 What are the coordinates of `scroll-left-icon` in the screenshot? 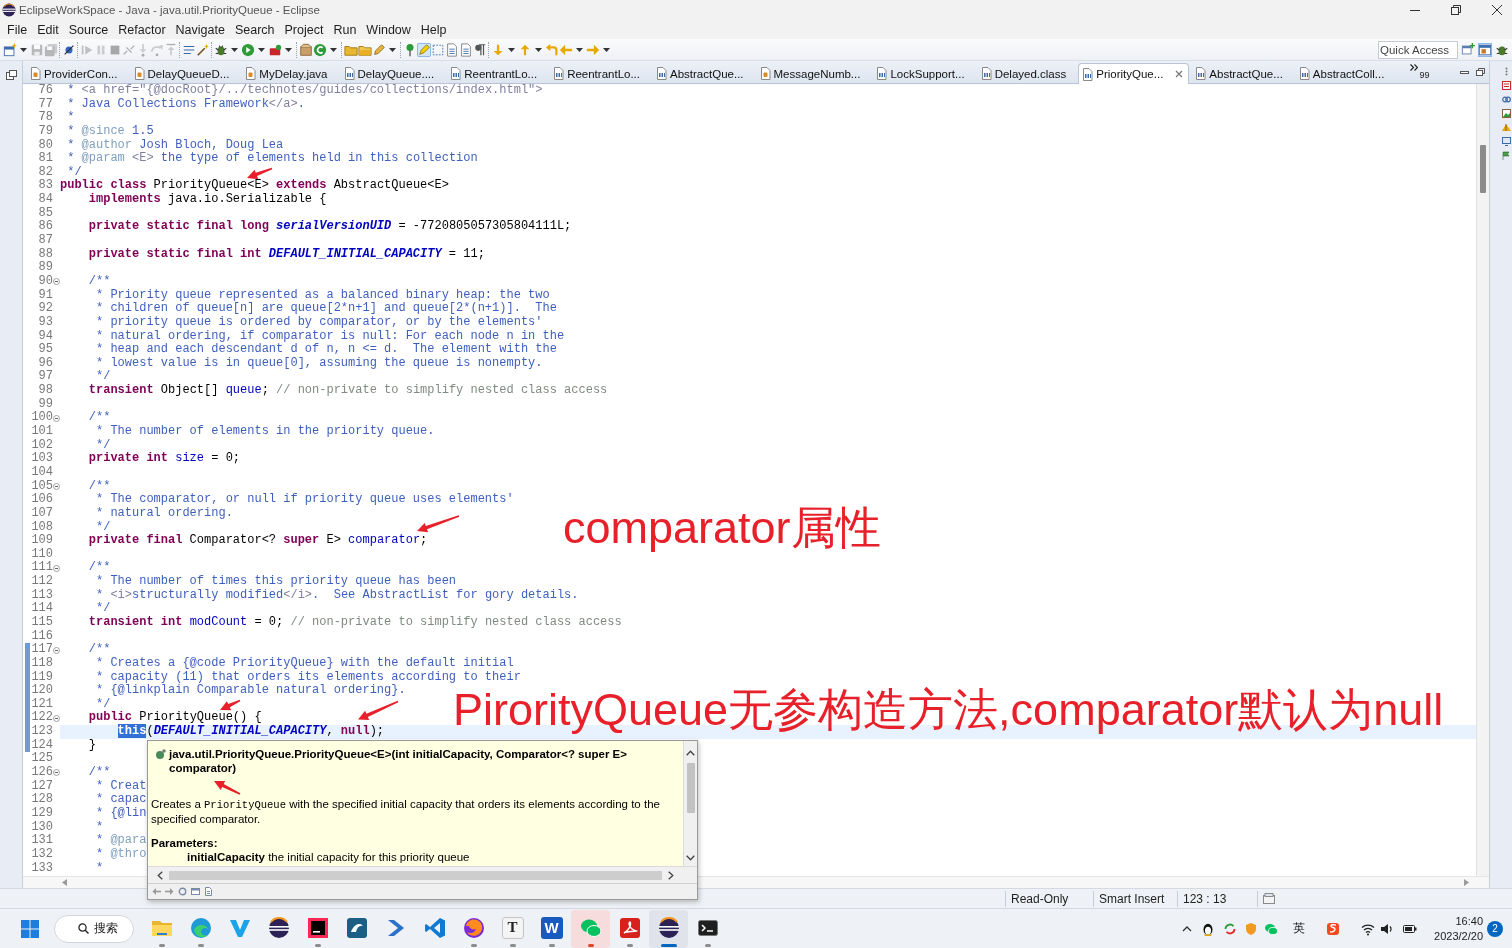 It's located at (160, 875).